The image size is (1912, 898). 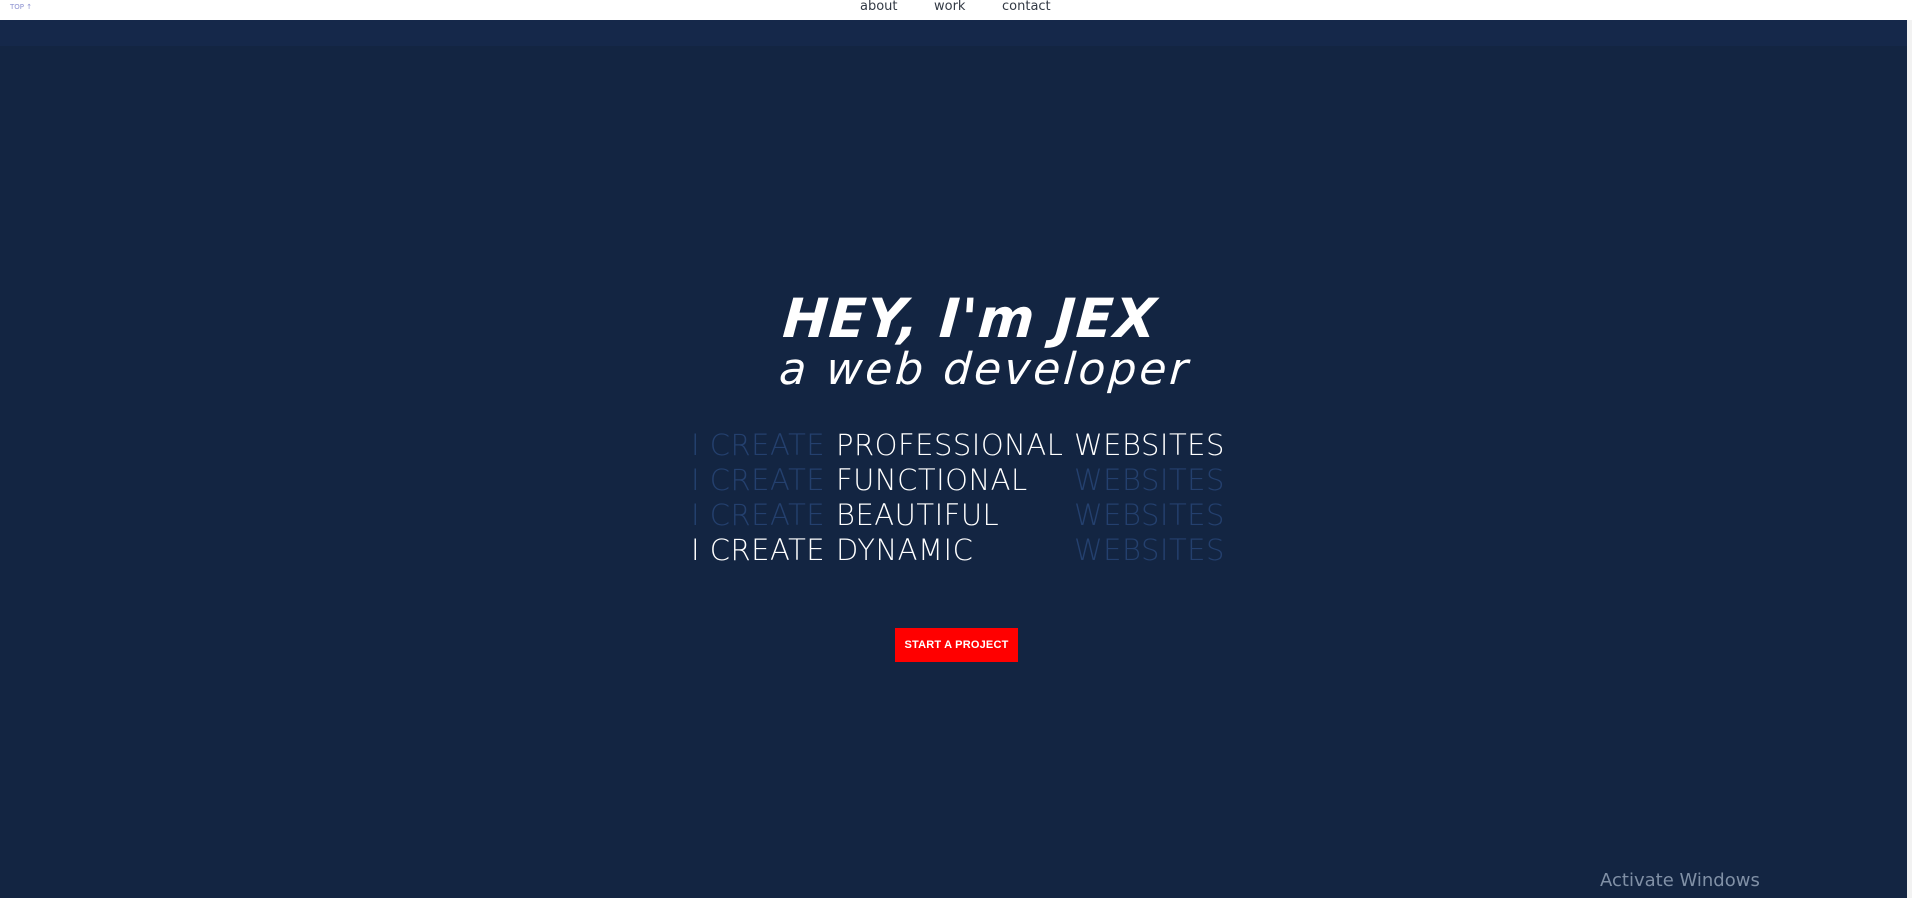 I want to click on start-project-button: START A PROJECT, so click(x=956, y=645).